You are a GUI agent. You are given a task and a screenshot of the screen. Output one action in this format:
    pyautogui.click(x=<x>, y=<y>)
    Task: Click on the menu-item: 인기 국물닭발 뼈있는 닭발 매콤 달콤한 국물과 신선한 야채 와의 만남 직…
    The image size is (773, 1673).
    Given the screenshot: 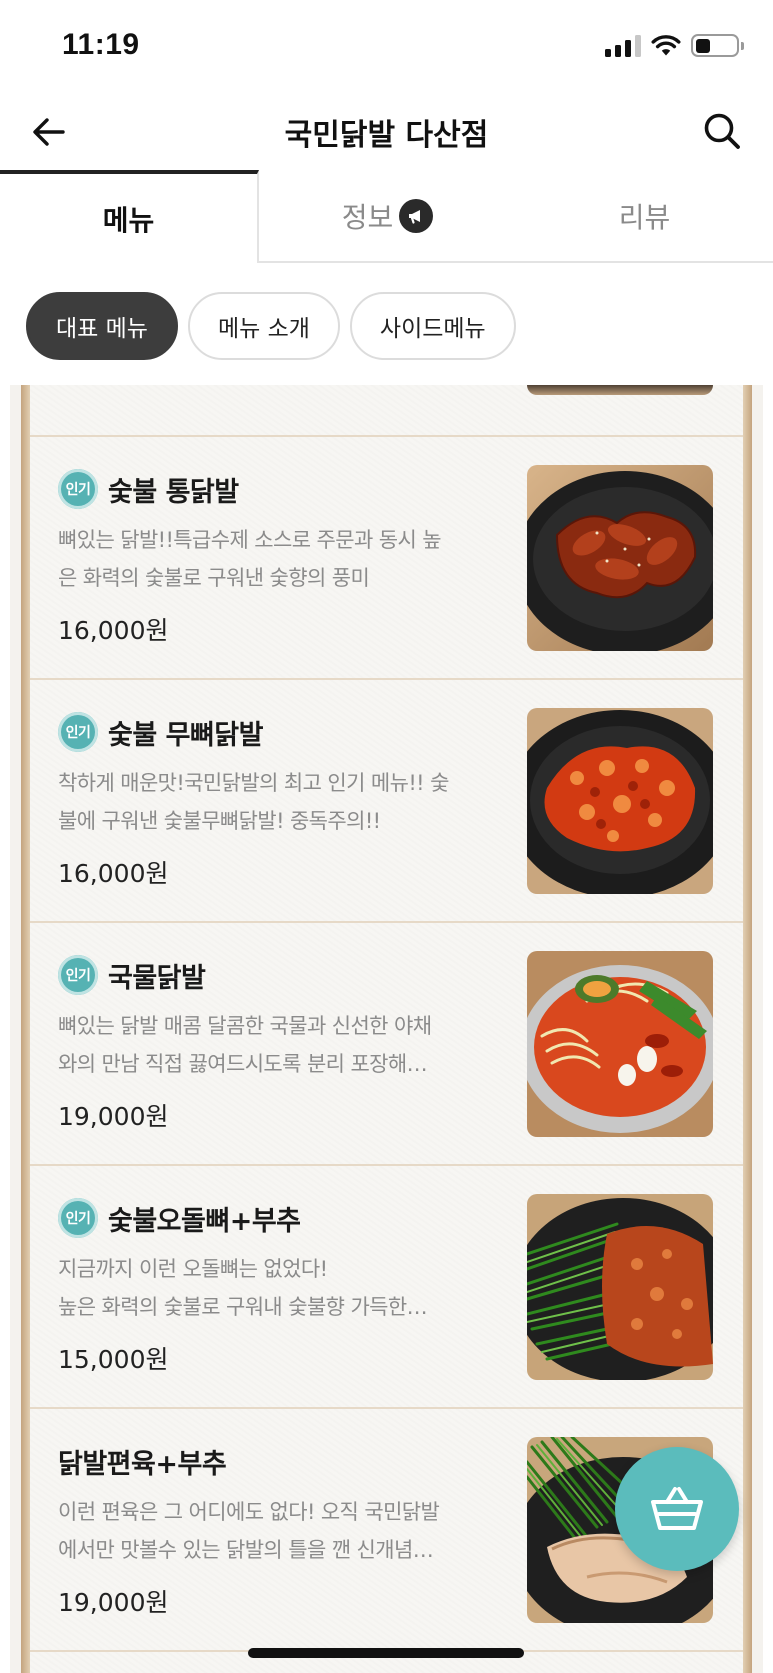 What is the action you would take?
    pyautogui.click(x=386, y=1044)
    